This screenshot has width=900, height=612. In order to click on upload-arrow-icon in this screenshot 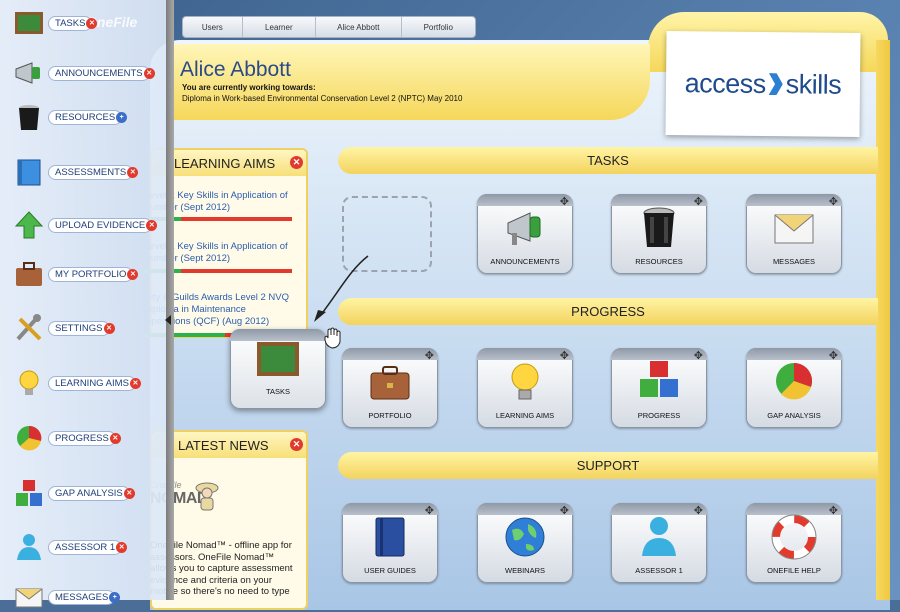, I will do `click(29, 225)`.